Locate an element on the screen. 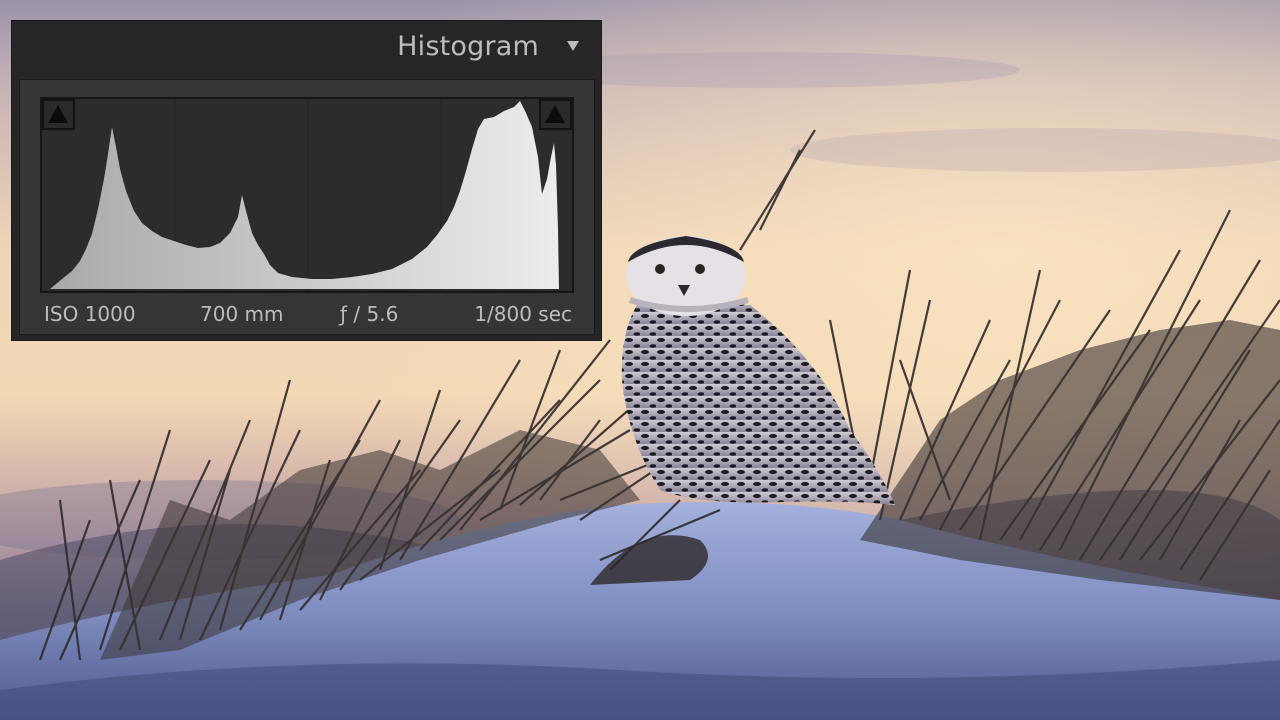  iso-value: ISO 1000 is located at coordinates (90, 314).